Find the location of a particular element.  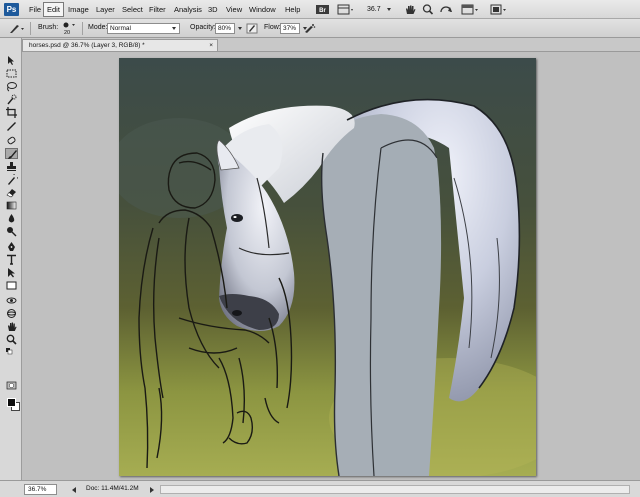

close-icon: × is located at coordinates (211, 45).